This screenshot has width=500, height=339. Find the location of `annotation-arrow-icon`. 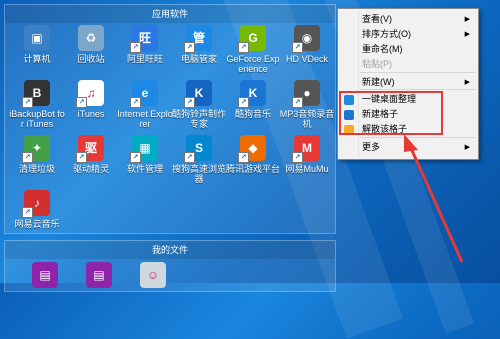

annotation-arrow-icon is located at coordinates (434, 198).